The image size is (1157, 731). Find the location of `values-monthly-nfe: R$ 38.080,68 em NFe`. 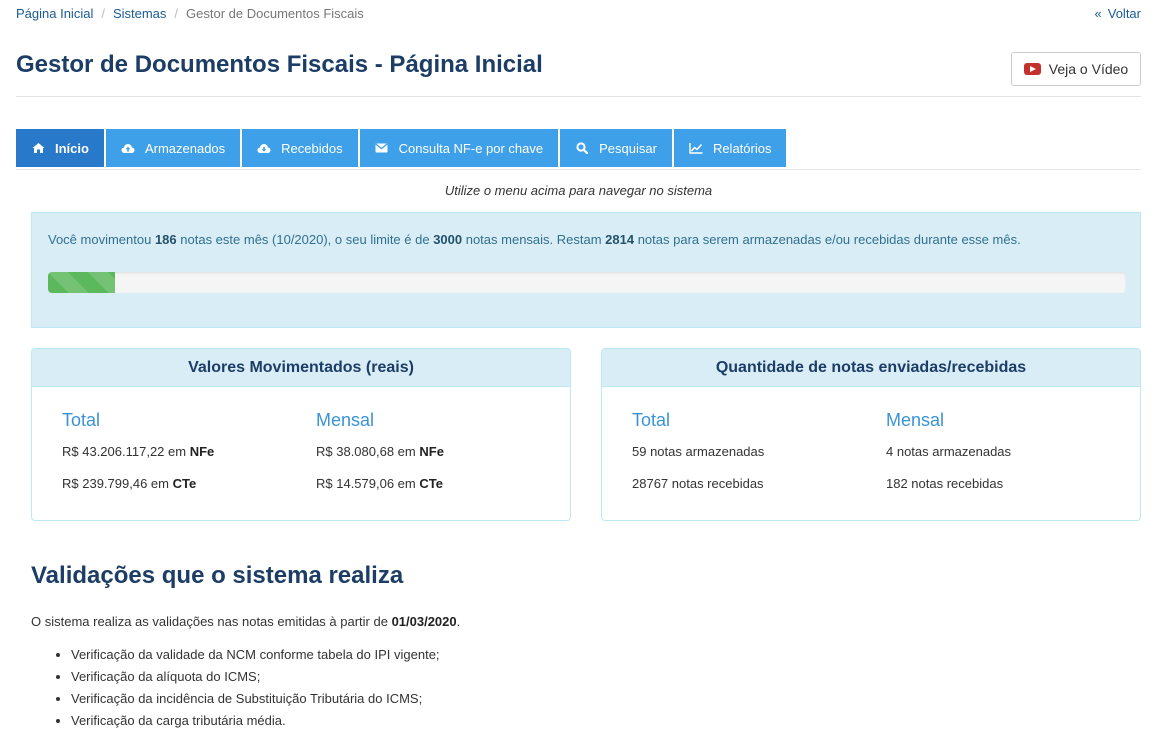

values-monthly-nfe: R$ 38.080,68 em NFe is located at coordinates (380, 460).